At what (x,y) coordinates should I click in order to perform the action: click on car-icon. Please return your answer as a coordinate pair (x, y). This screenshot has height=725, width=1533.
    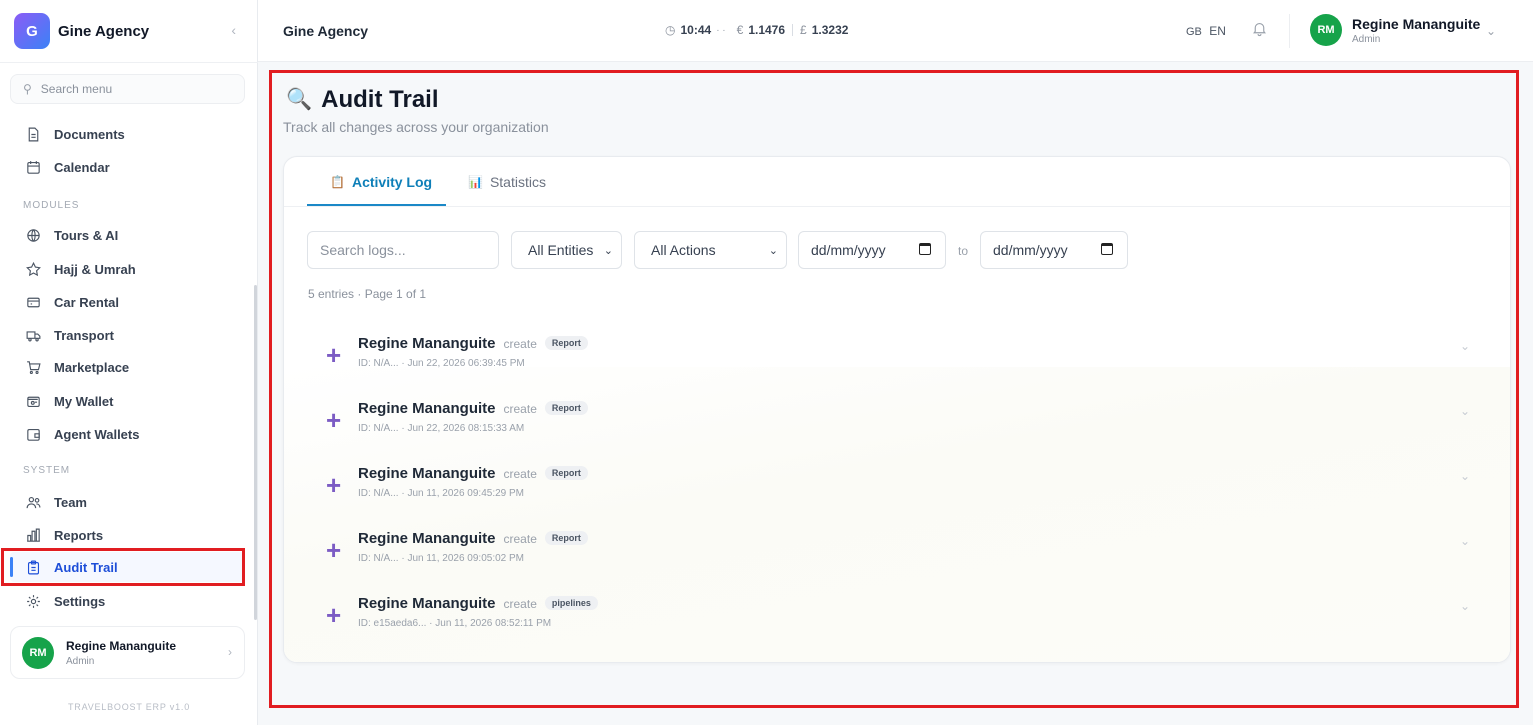
    Looking at the image, I should click on (33, 302).